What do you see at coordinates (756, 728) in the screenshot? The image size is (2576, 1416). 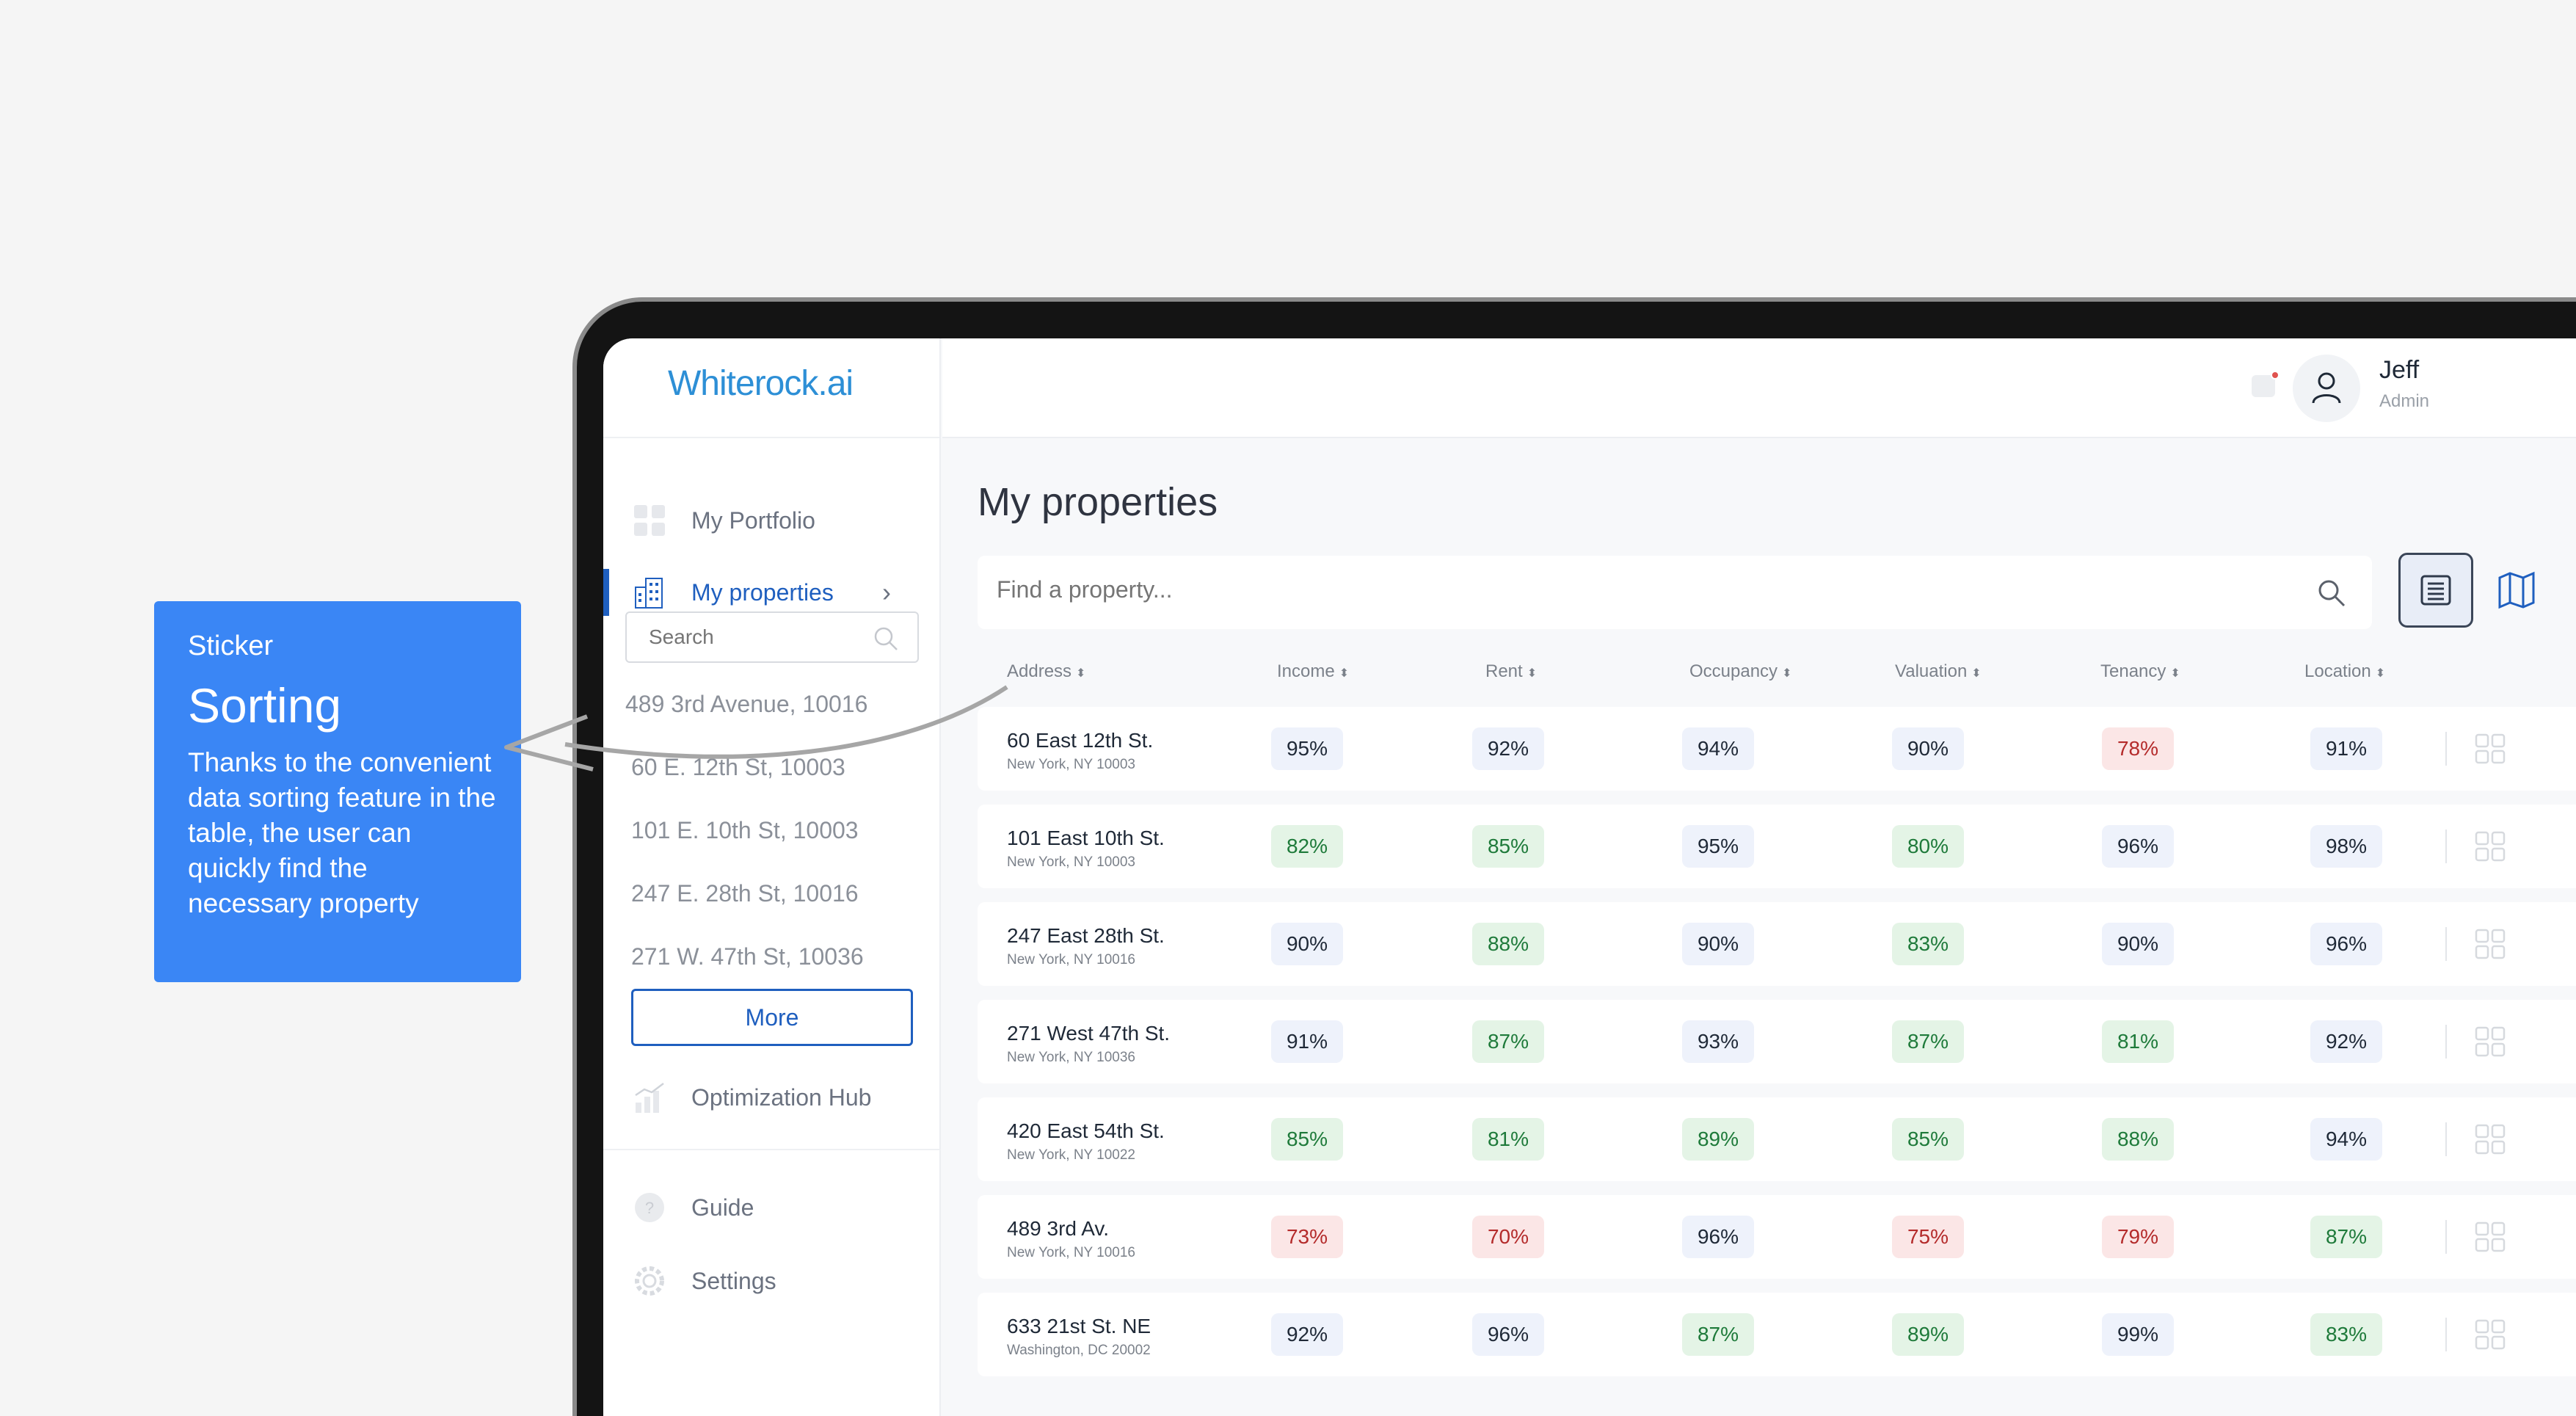 I see `arrow-annotation` at bounding box center [756, 728].